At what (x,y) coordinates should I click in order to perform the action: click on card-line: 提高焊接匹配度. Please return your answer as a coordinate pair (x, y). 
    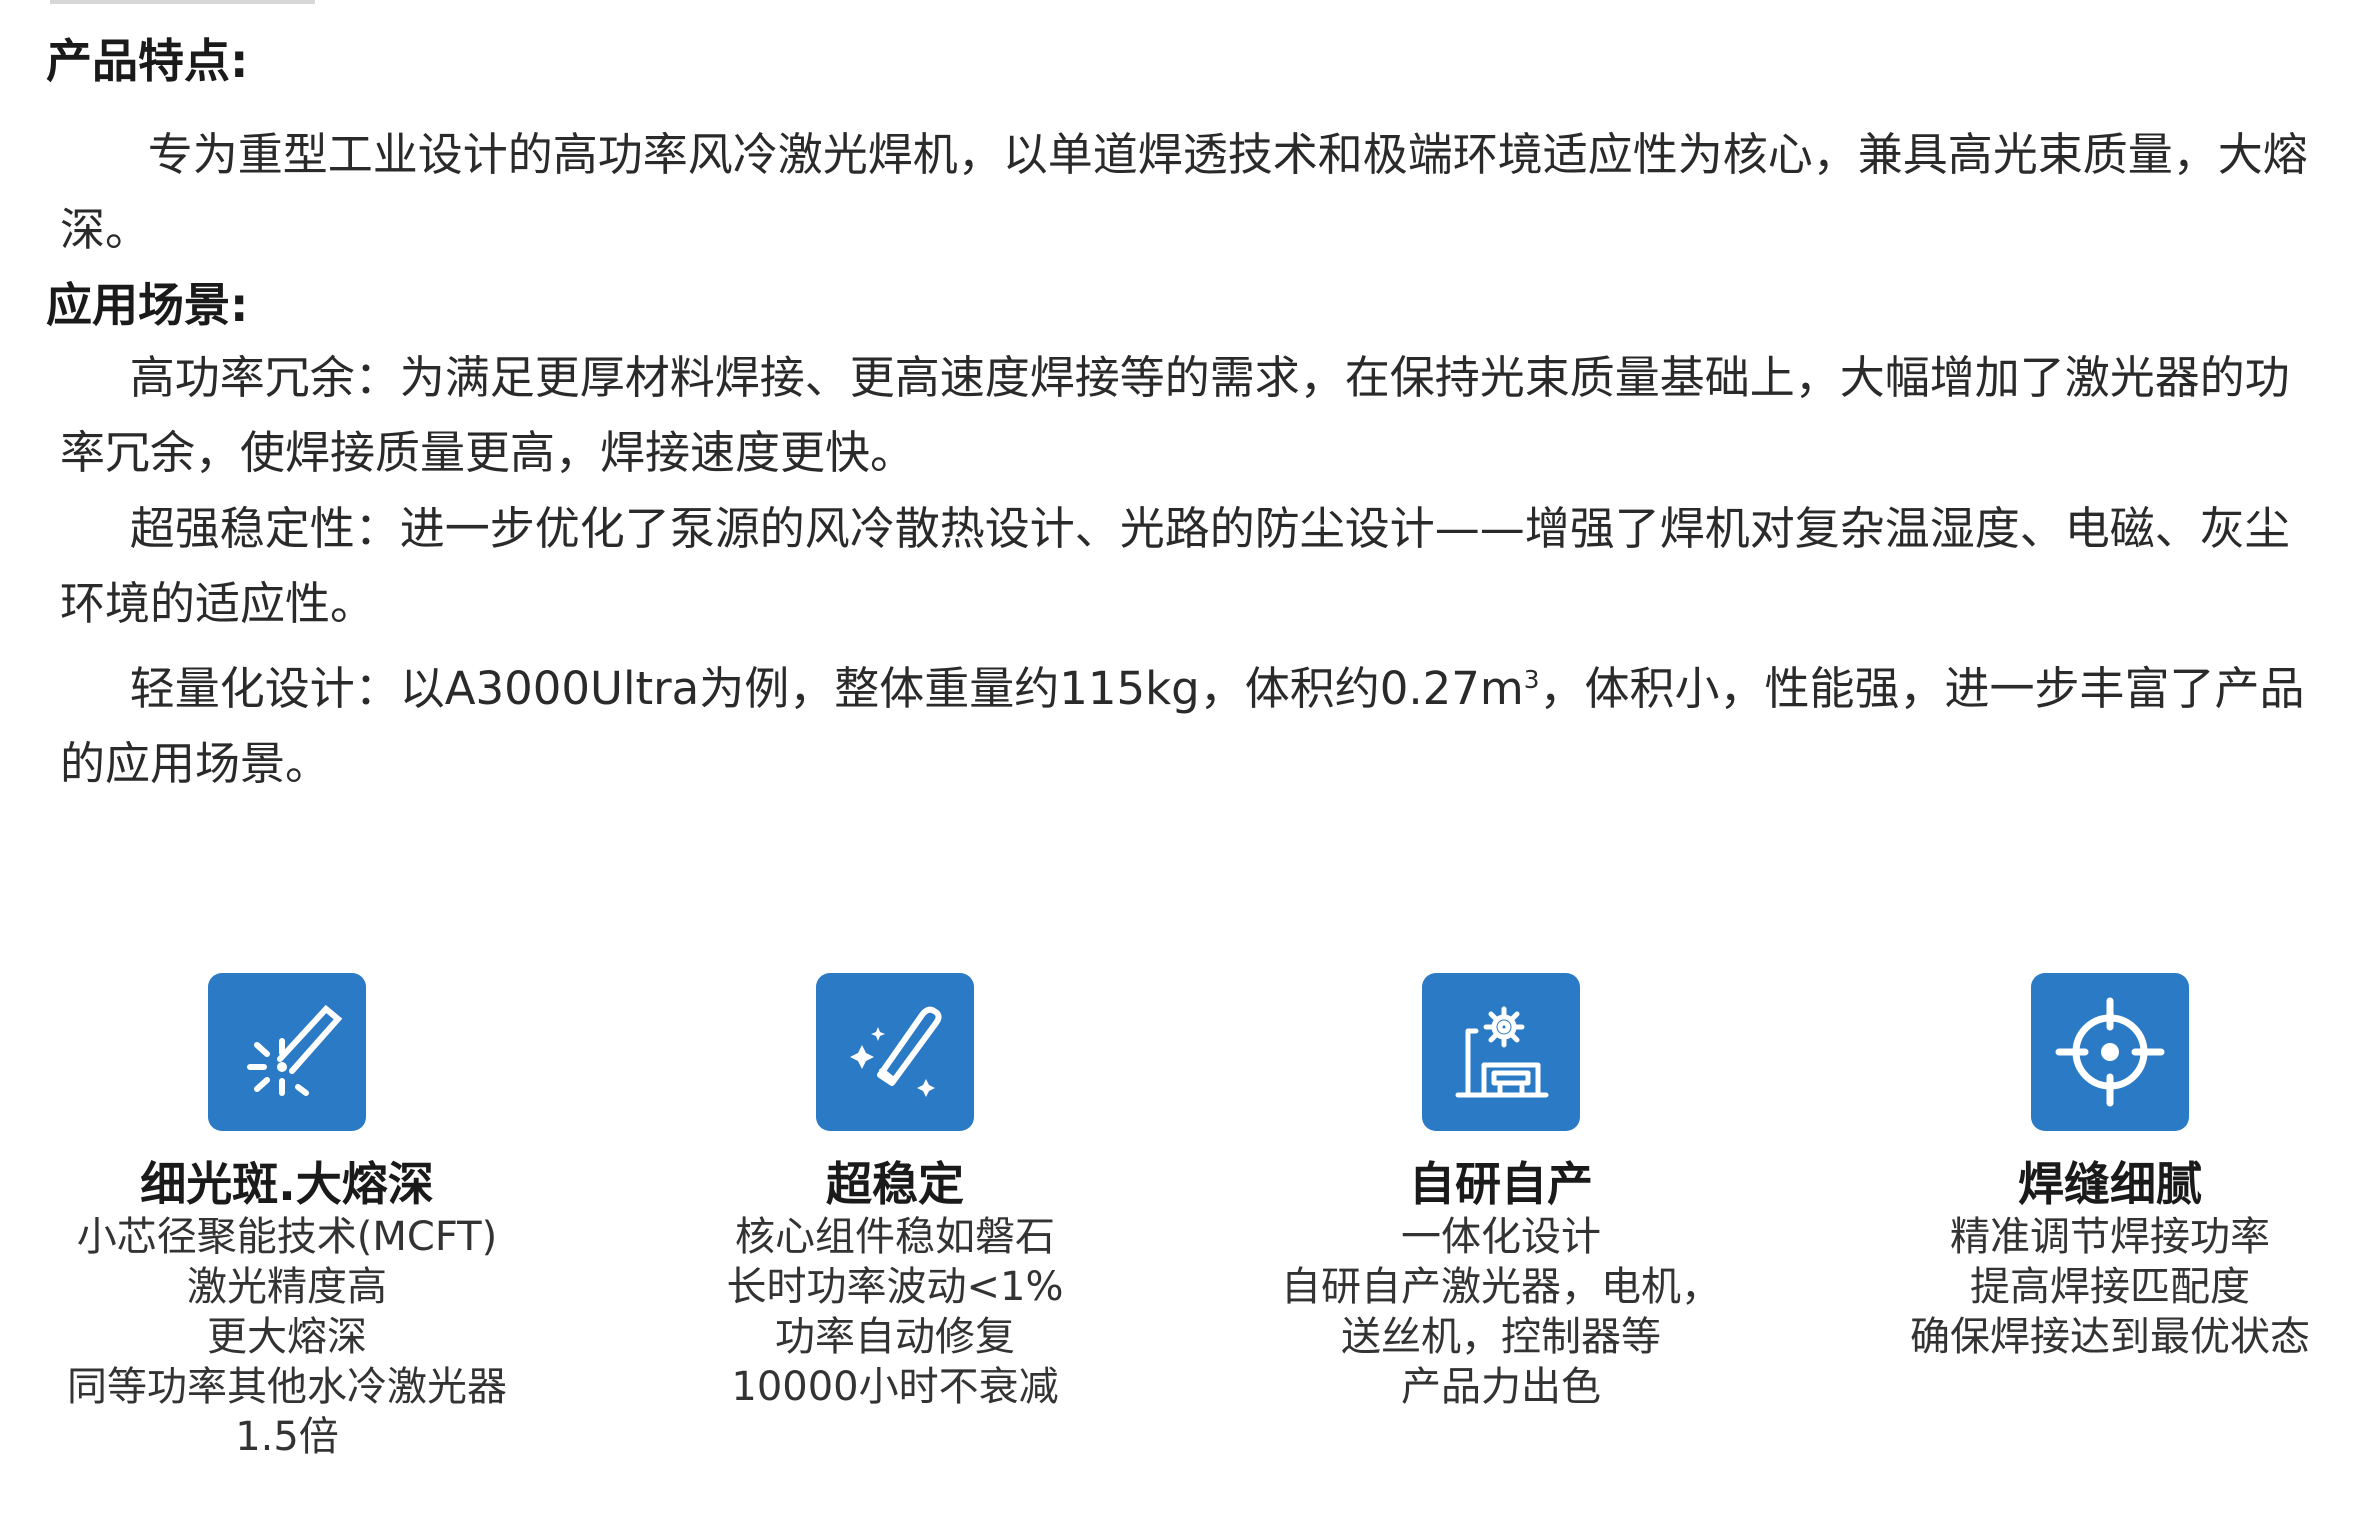
    Looking at the image, I should click on (2110, 1287).